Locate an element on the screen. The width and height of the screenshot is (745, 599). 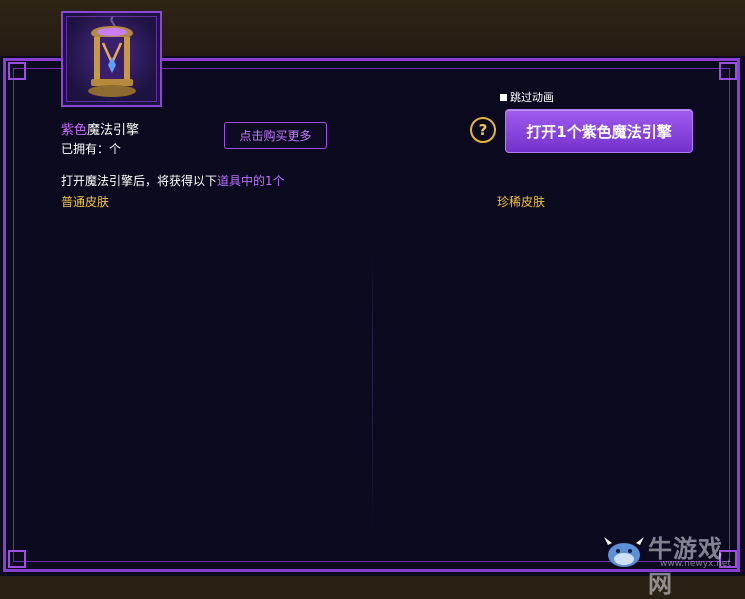
help-button: ? is located at coordinates (483, 130).